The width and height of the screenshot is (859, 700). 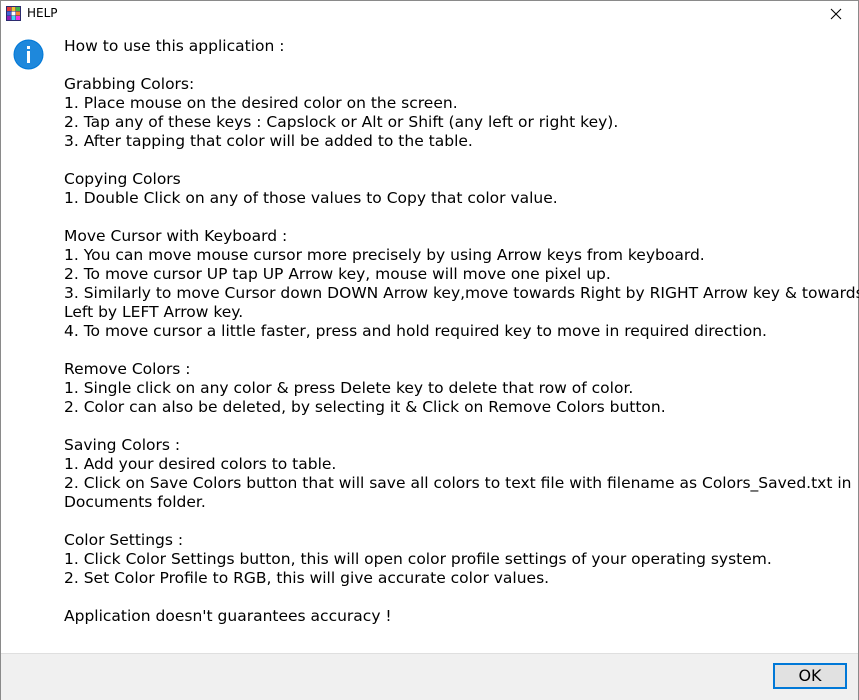 What do you see at coordinates (129, 84) in the screenshot?
I see `message-line: Grabbing Colors:` at bounding box center [129, 84].